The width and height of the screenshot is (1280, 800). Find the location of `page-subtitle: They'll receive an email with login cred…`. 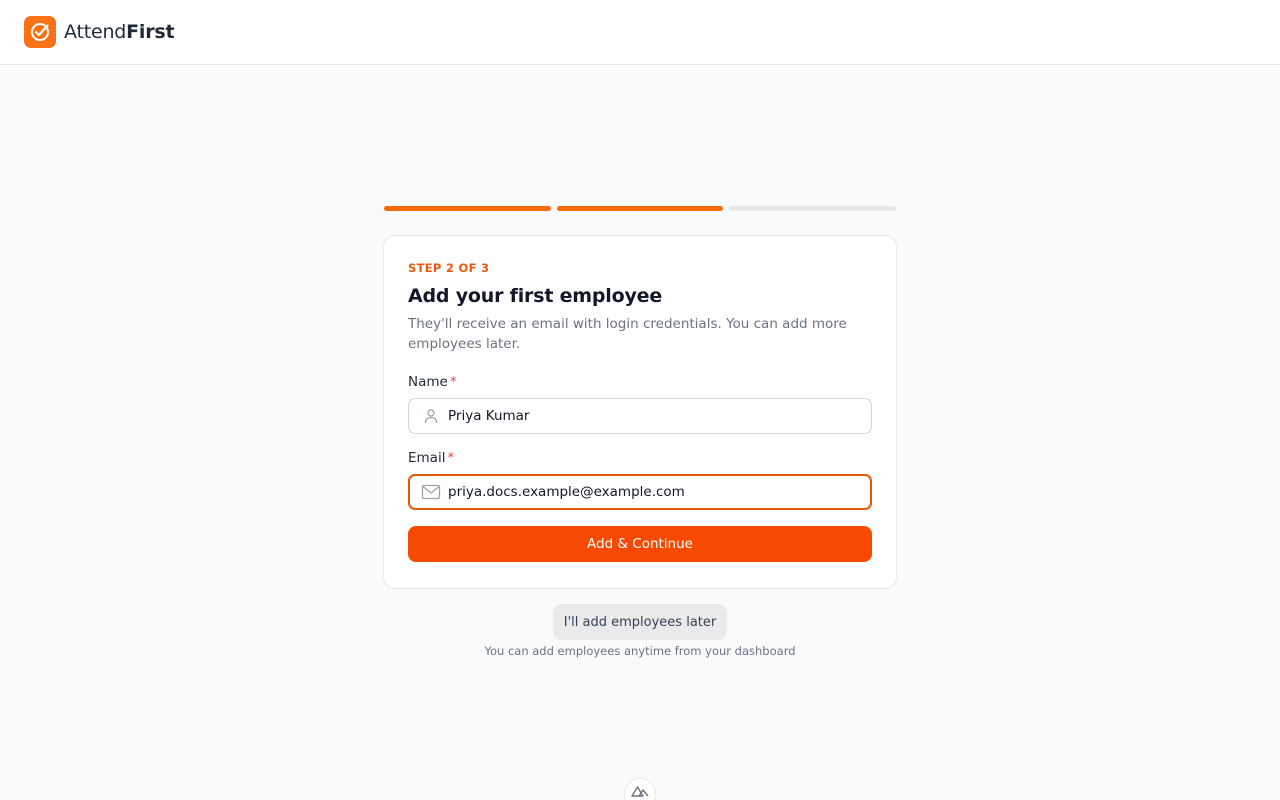

page-subtitle: They'll receive an email with login cred… is located at coordinates (627, 334).